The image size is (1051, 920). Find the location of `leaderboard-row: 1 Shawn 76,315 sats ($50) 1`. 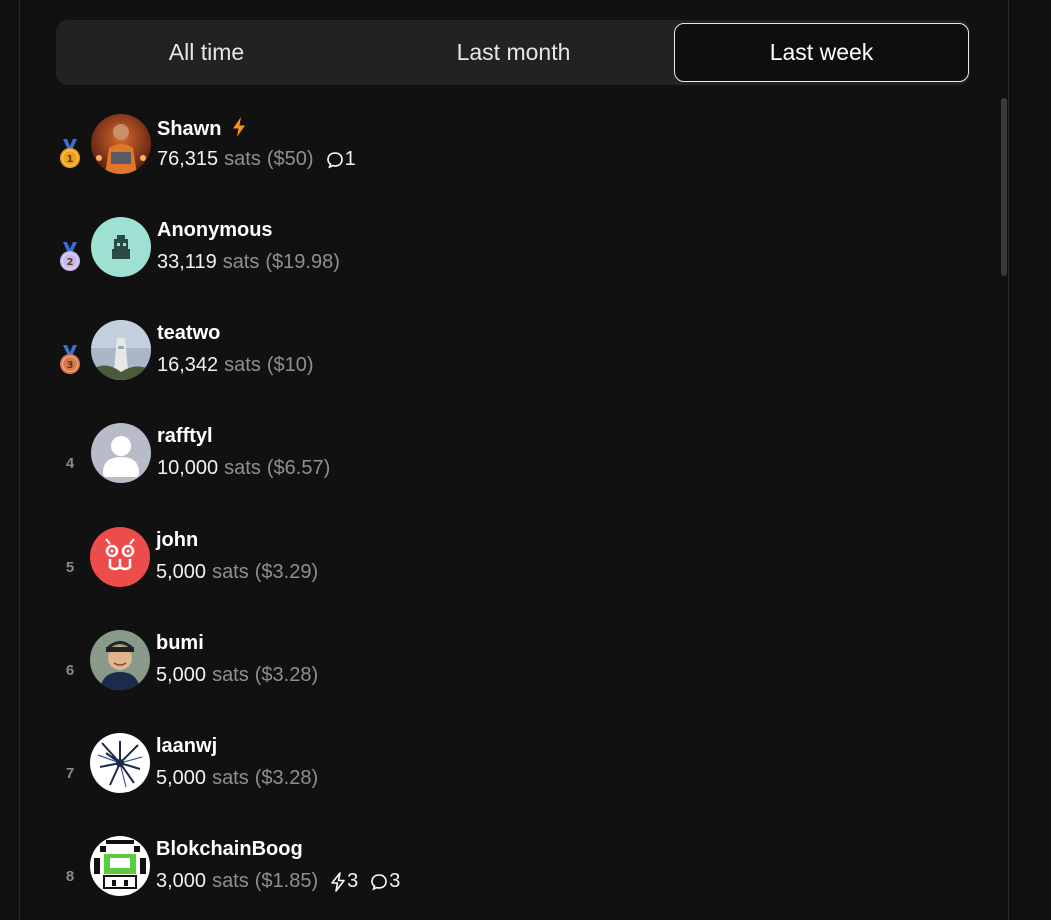

leaderboard-row: 1 Shawn 76,315 sats ($50) 1 is located at coordinates (506, 154).